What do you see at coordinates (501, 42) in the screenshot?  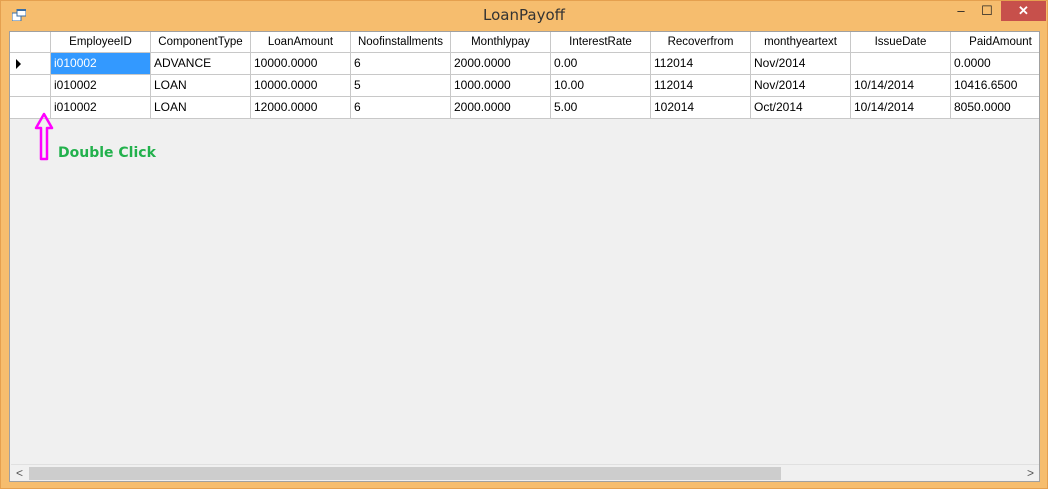 I see `column-header-monthlypay: Monthlypay` at bounding box center [501, 42].